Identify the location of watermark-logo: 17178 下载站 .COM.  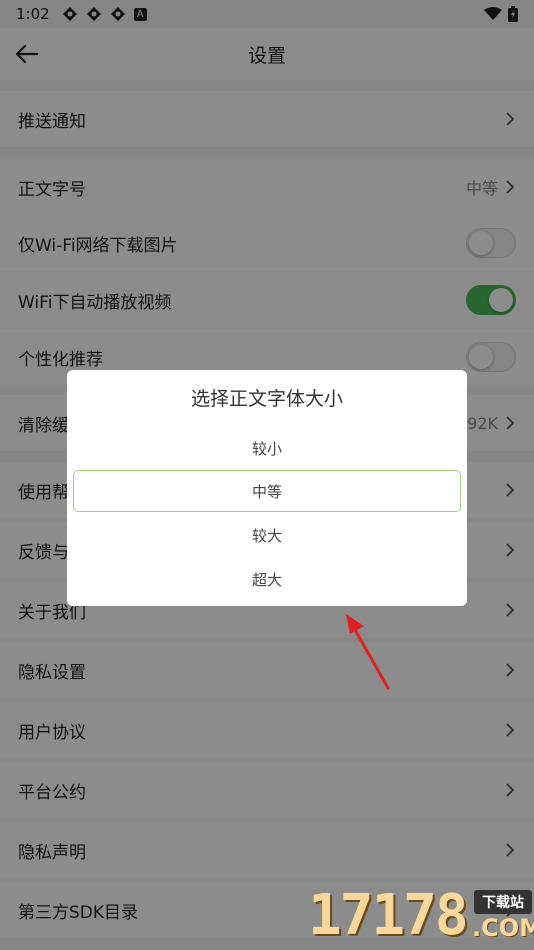
(421, 915).